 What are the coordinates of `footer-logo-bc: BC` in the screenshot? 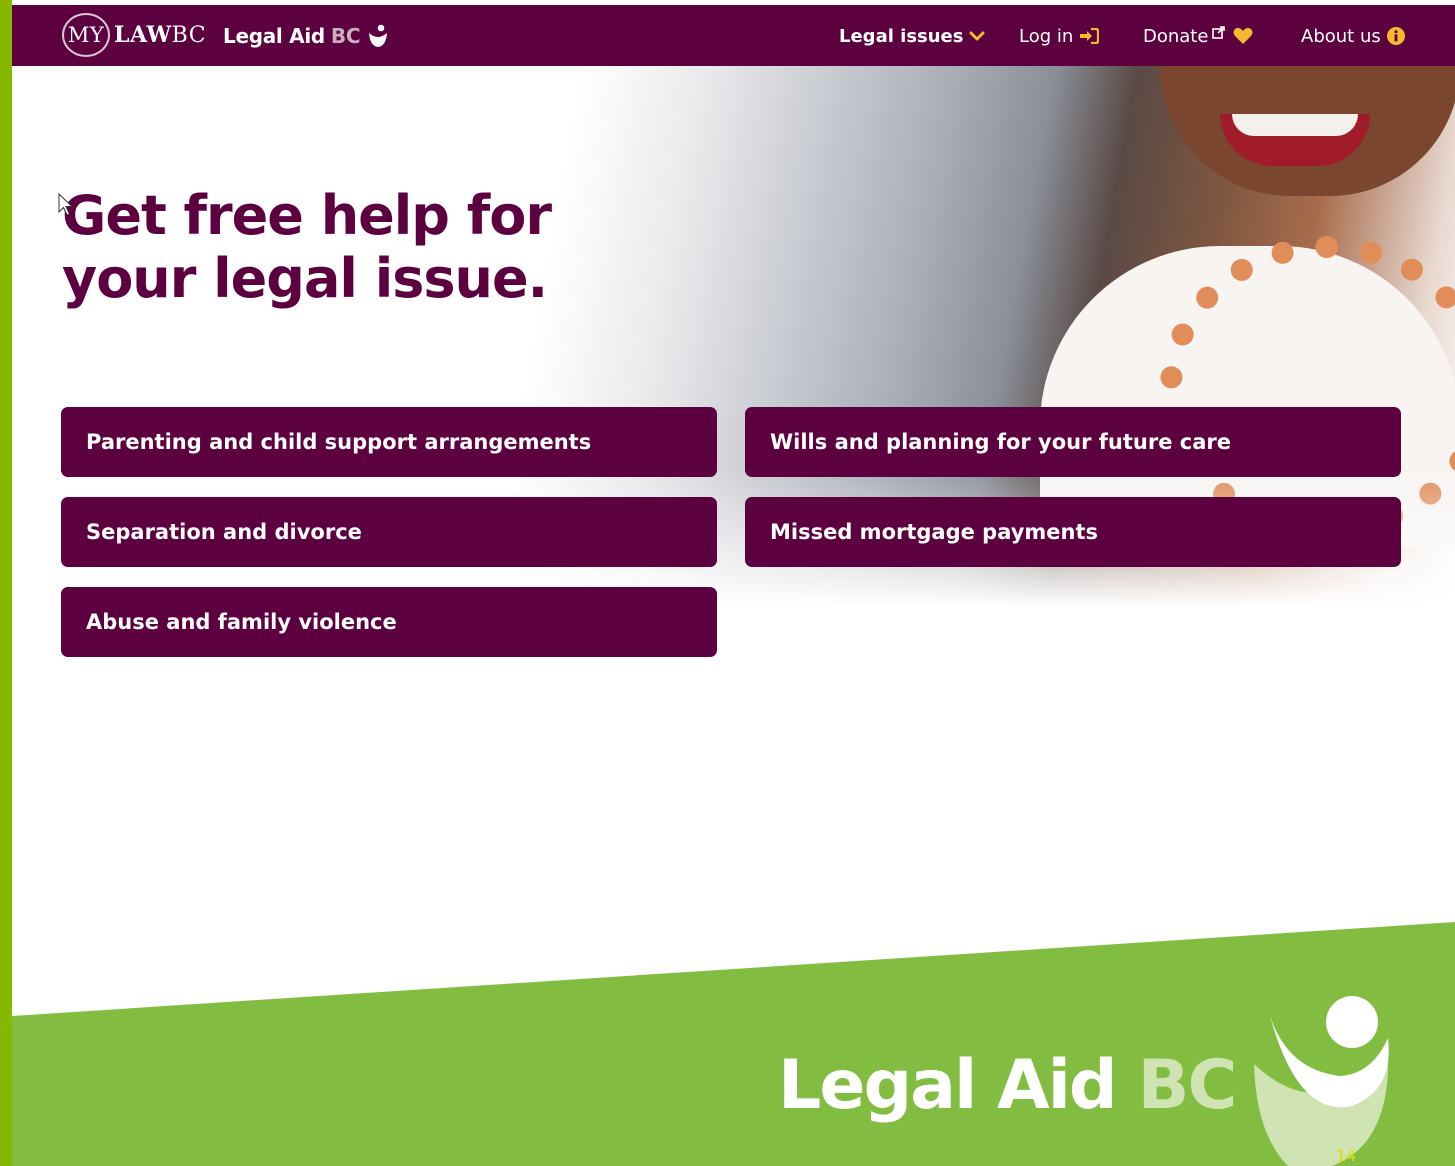 It's located at (1187, 1085).